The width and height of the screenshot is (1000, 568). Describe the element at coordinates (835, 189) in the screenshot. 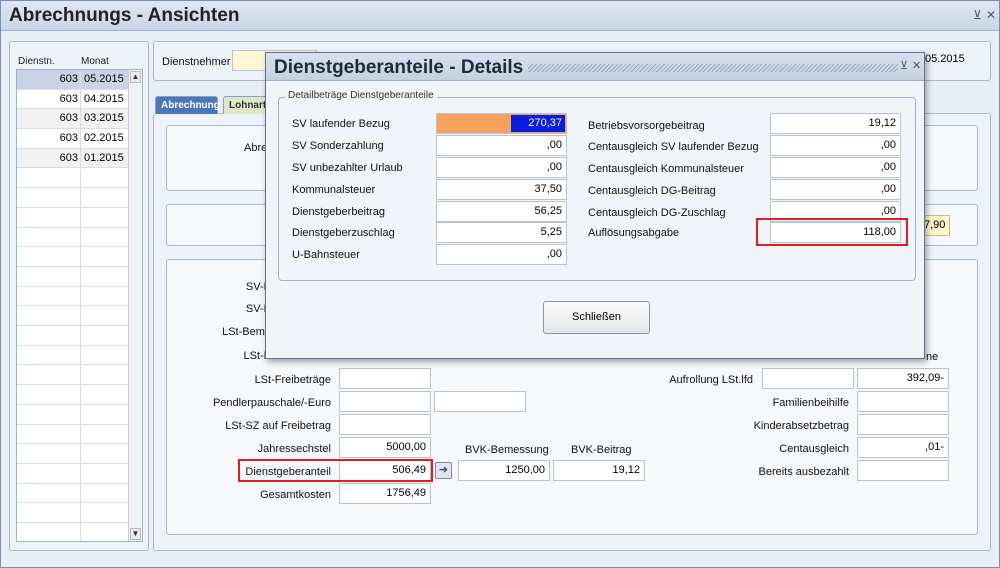

I see `centausgleich-dg-beitrag-field: ,00` at that location.